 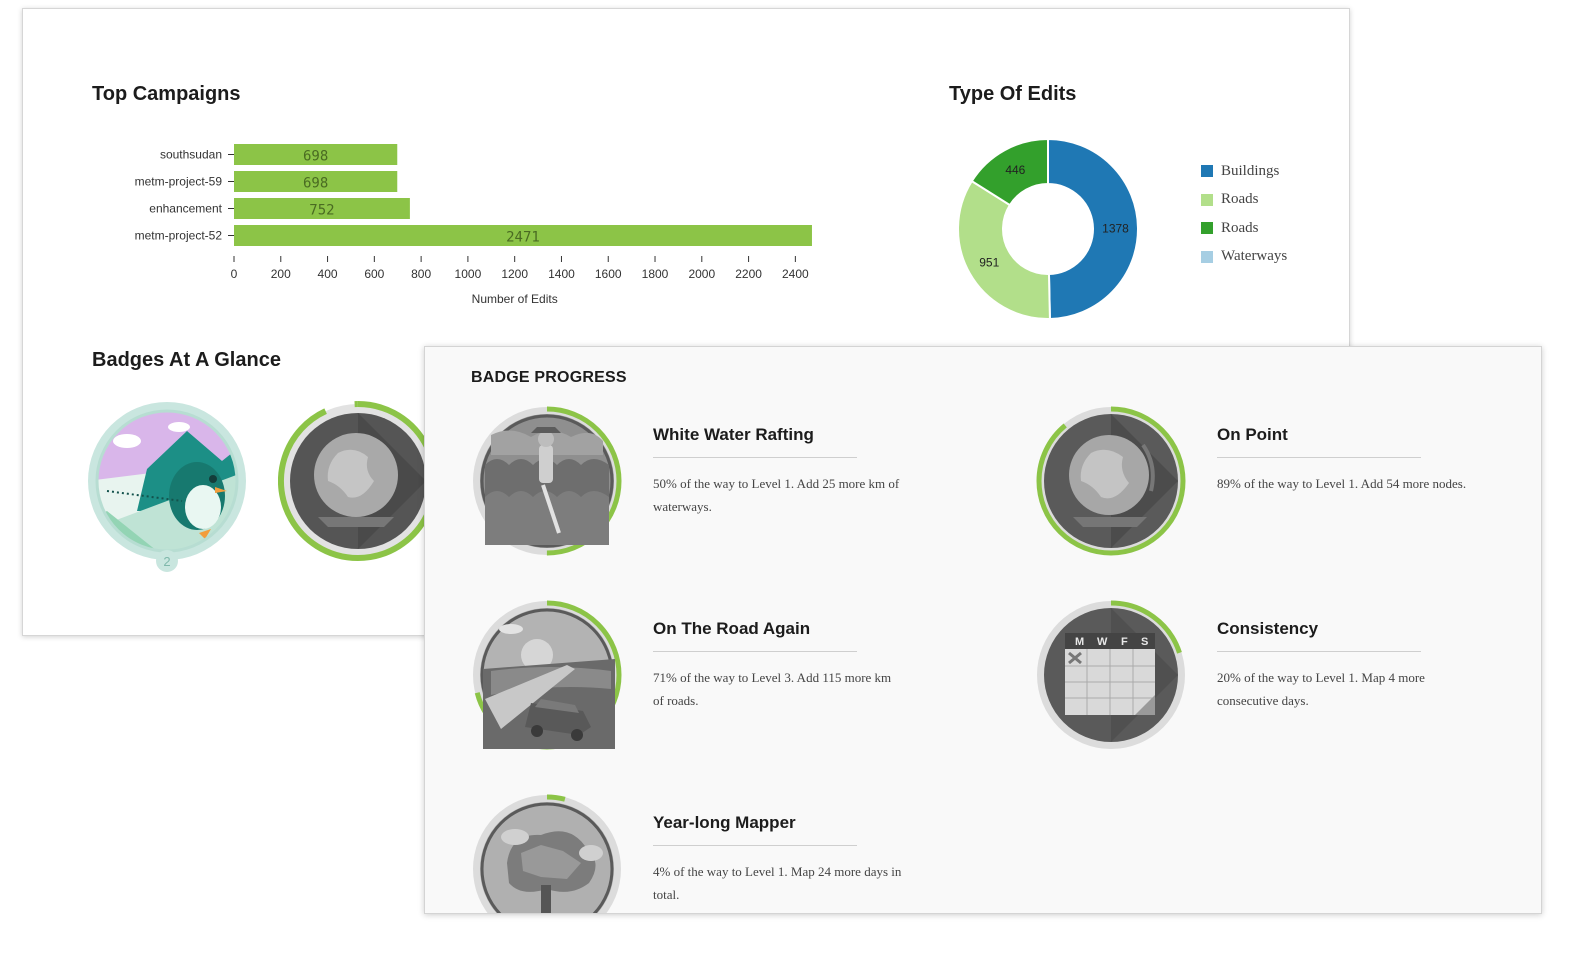 What do you see at coordinates (523, 238) in the screenshot?
I see `bar-value-label: 2471` at bounding box center [523, 238].